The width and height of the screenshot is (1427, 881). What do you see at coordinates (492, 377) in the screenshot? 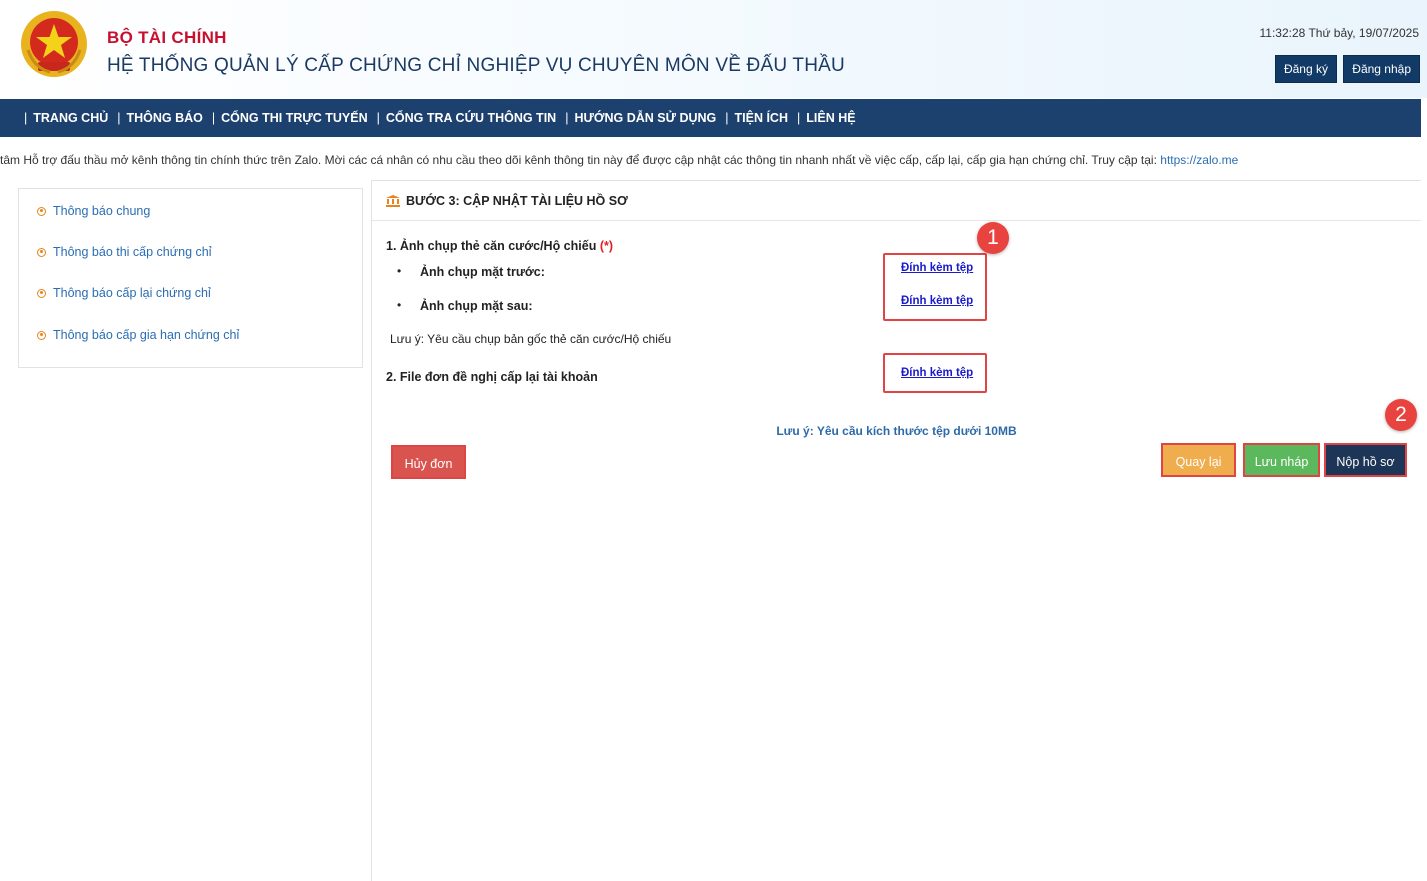
I see `request-file-label: 2. File đơn đề nghị cấp lại tài khoản` at bounding box center [492, 377].